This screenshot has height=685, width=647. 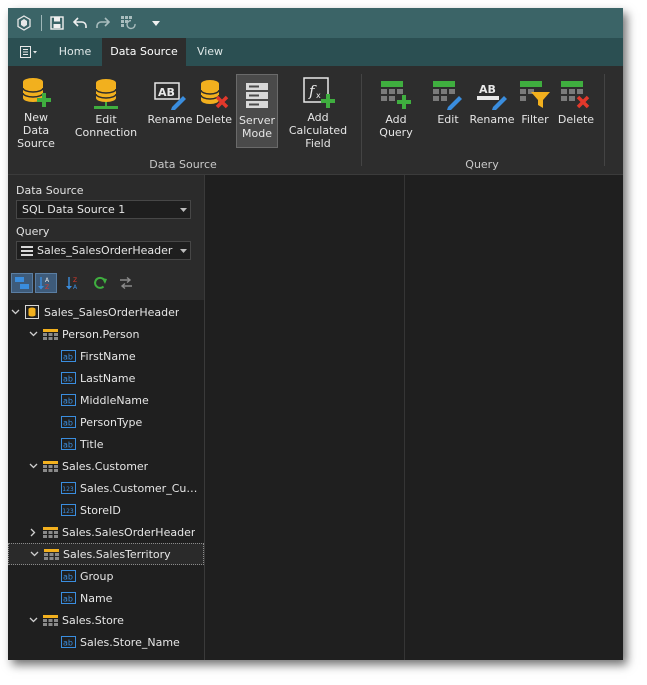 What do you see at coordinates (100, 510) in the screenshot?
I see `tree-item-label: StoreID` at bounding box center [100, 510].